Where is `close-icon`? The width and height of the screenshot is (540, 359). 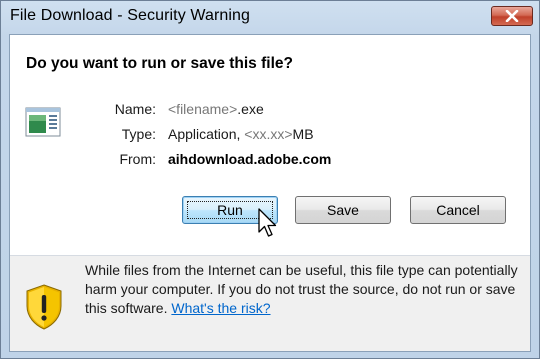 close-icon is located at coordinates (512, 16).